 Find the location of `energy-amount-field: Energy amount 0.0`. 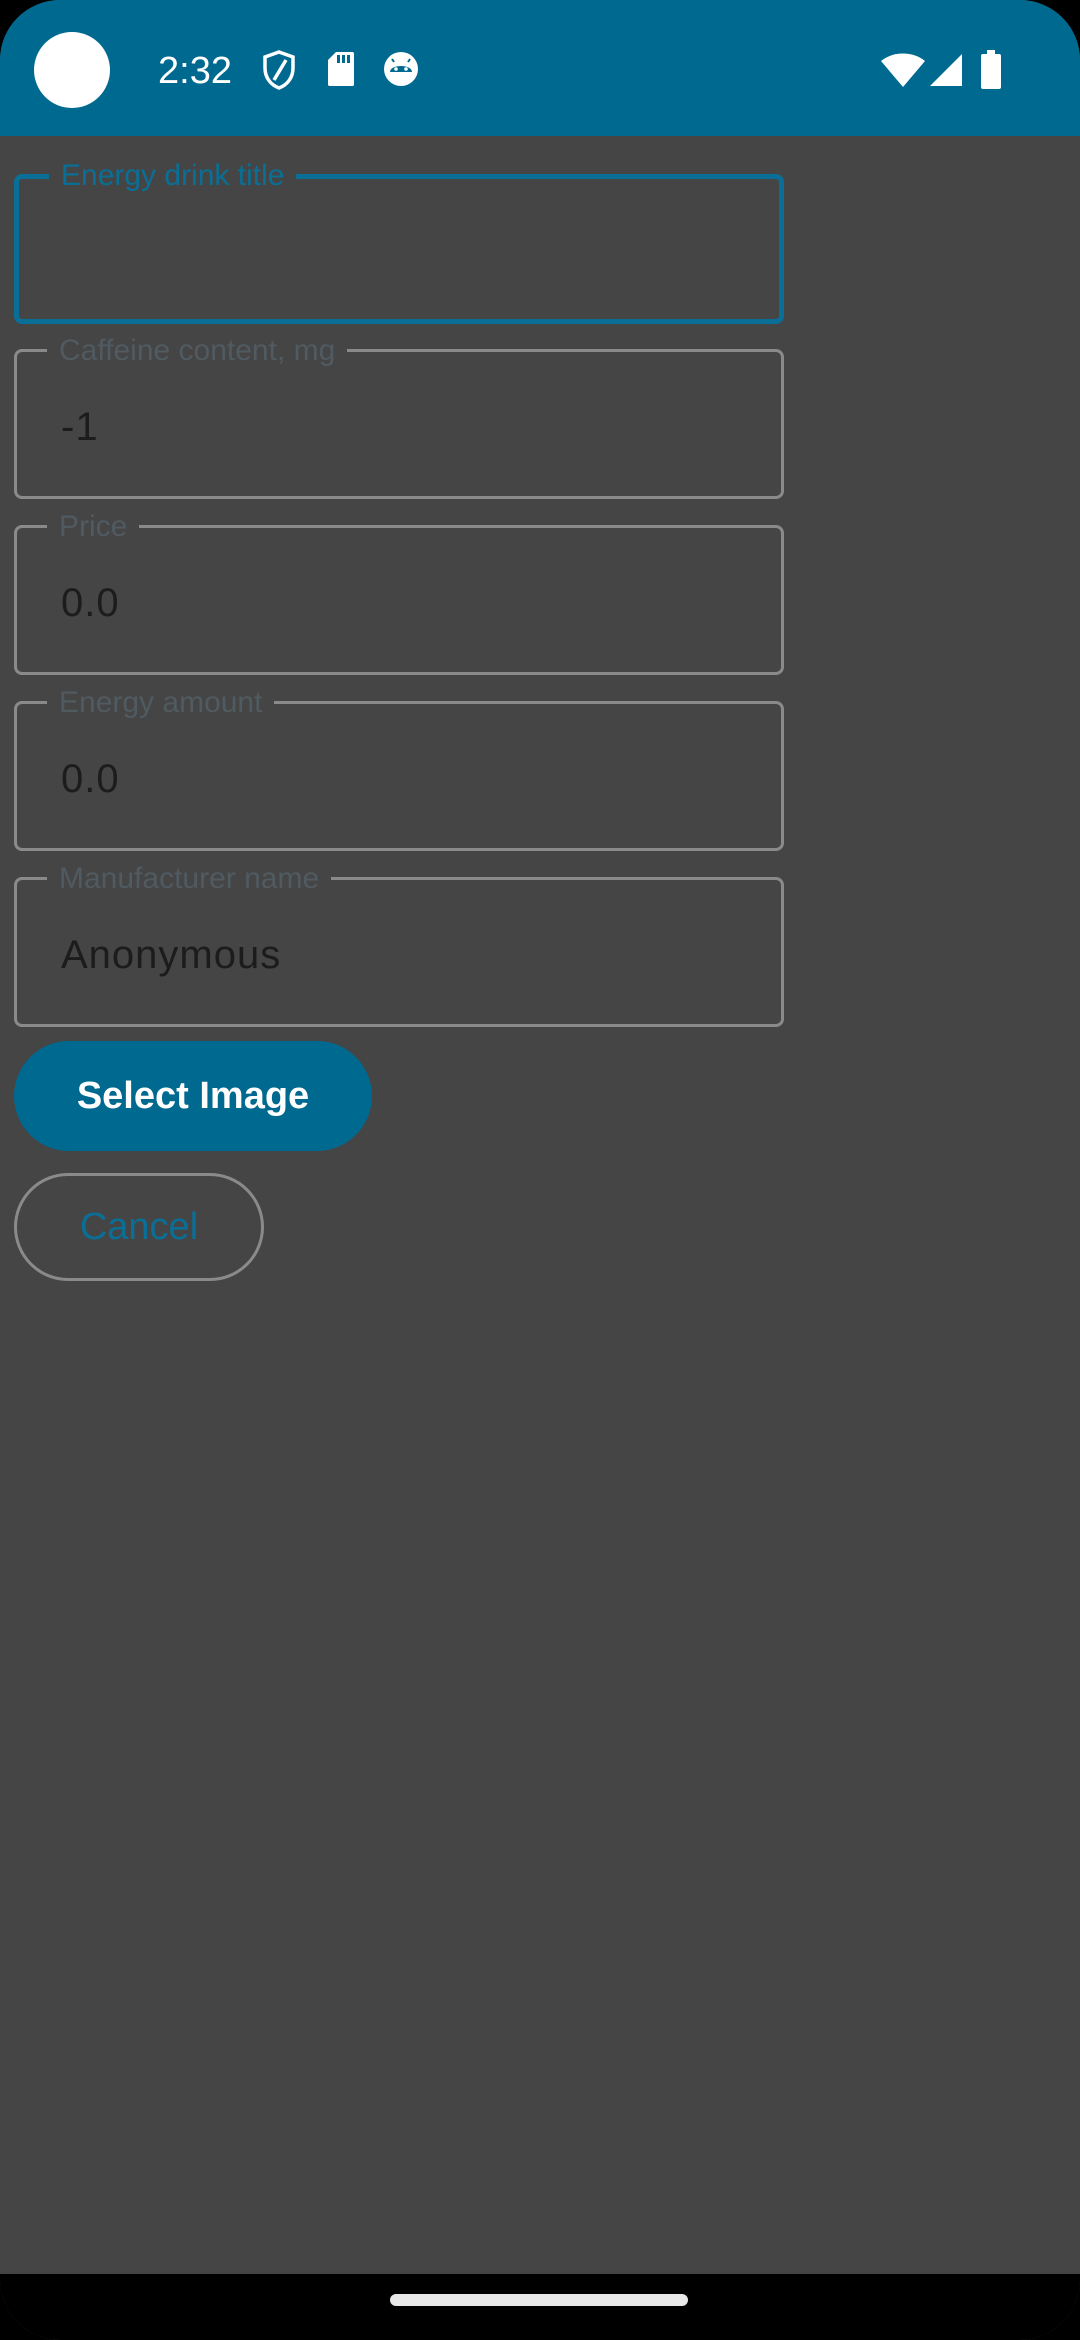

energy-amount-field: Energy amount 0.0 is located at coordinates (399, 768).